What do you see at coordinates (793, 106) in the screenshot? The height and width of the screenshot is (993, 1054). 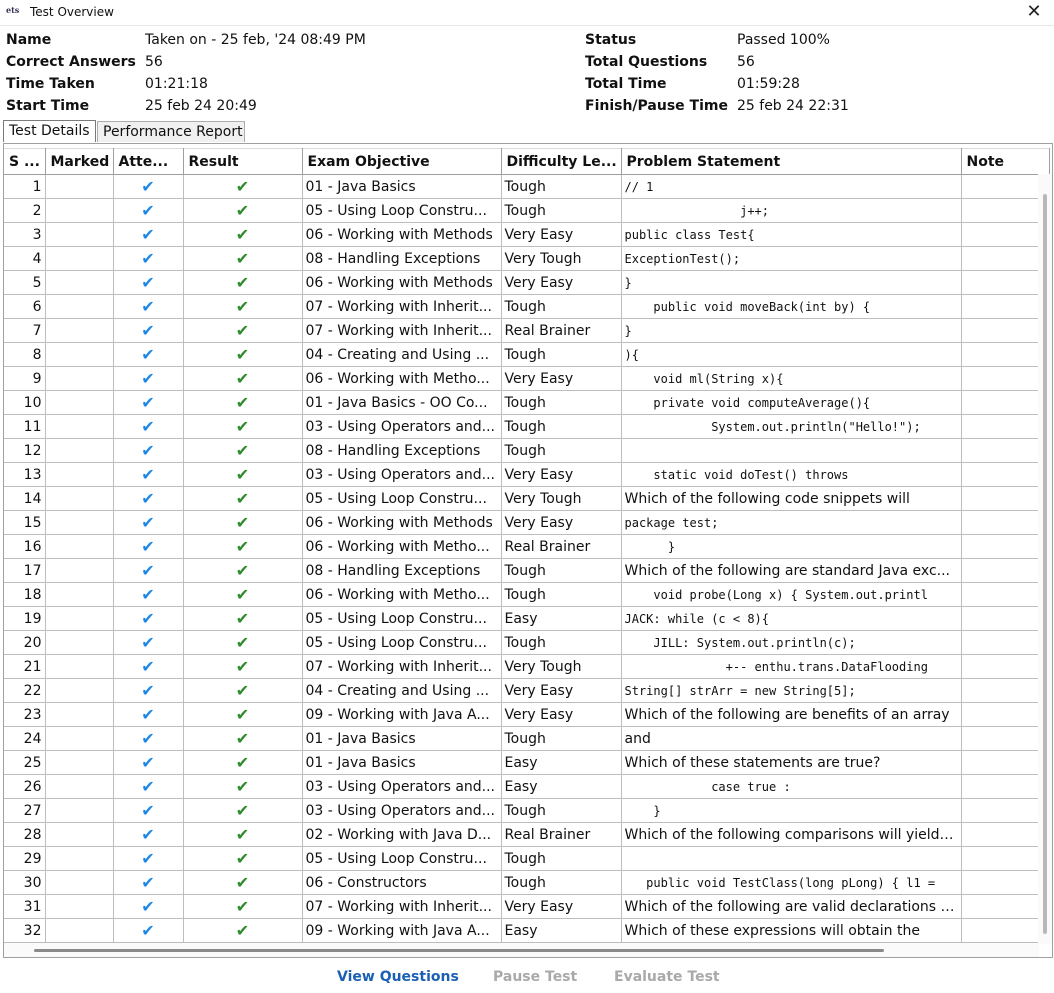 I see `finish-time-value: 25 feb 24 22:31` at bounding box center [793, 106].